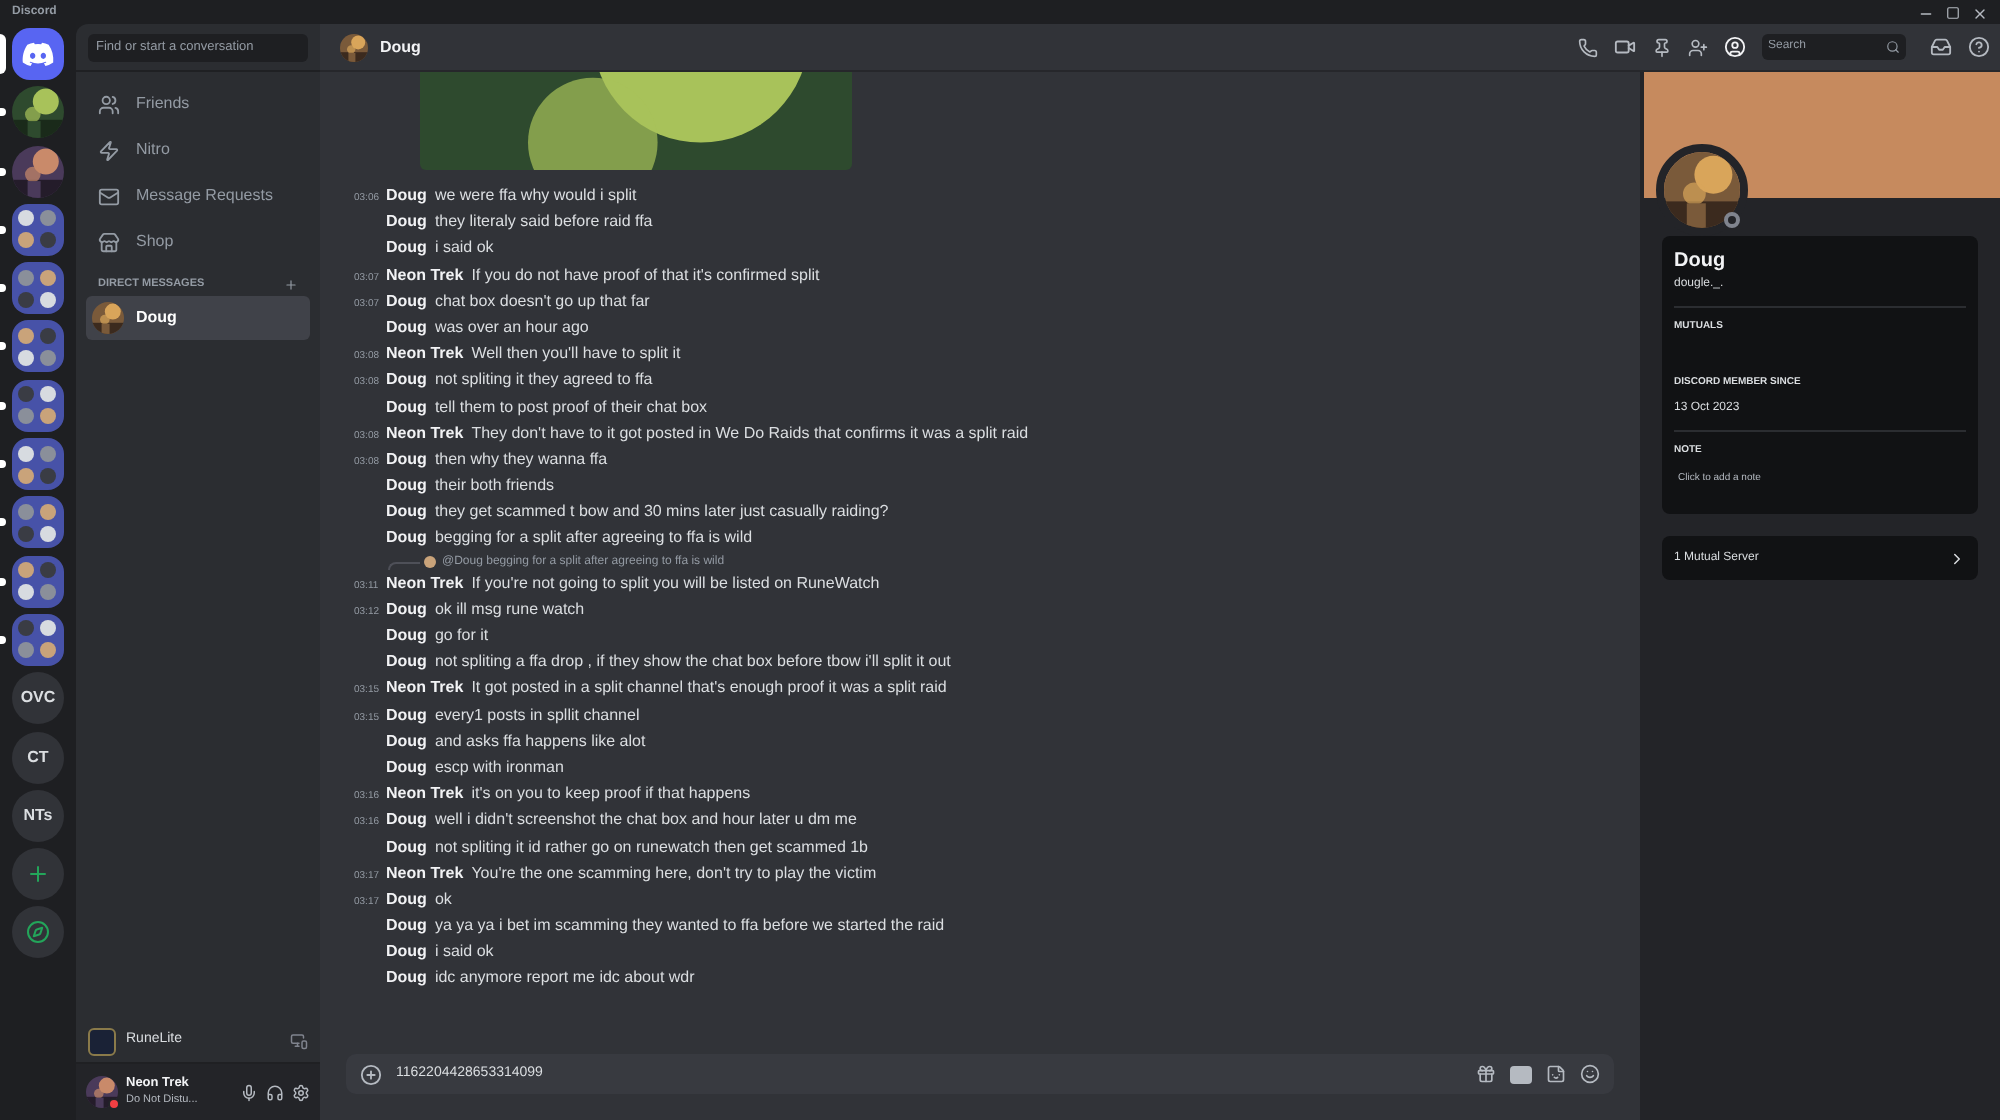  I want to click on message-text: ya ya ya i bet im scamming they wanted to ffa before we started the raid, so click(689, 926).